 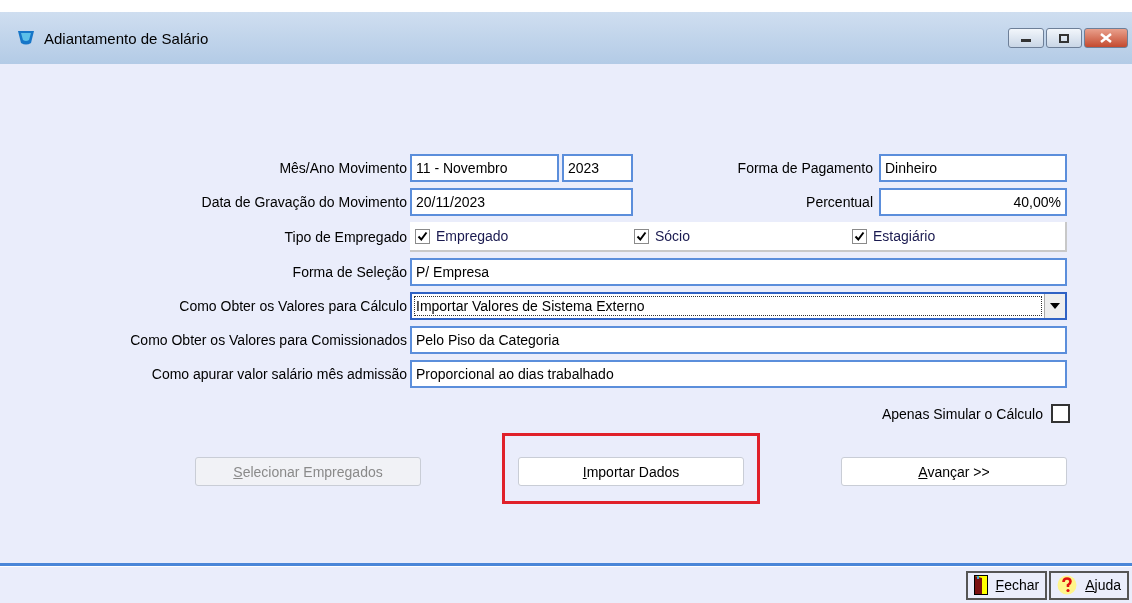 I want to click on field-label: Forma de Pagamento, so click(x=805, y=168).